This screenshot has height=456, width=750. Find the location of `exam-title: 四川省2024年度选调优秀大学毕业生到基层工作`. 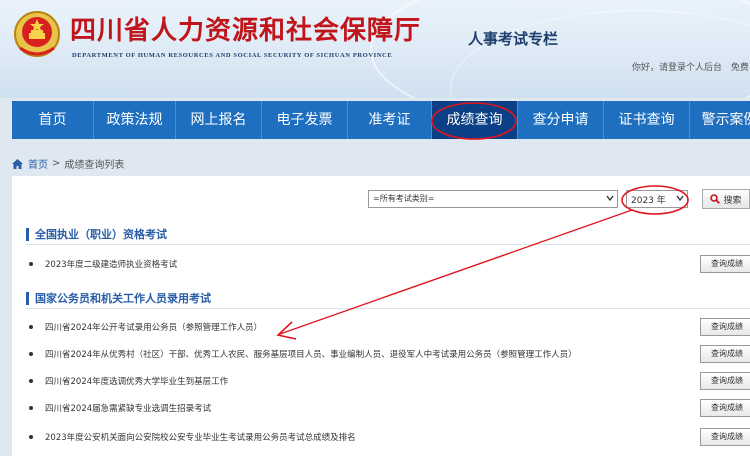

exam-title: 四川省2024年度选调优秀大学毕业生到基层工作 is located at coordinates (137, 382).